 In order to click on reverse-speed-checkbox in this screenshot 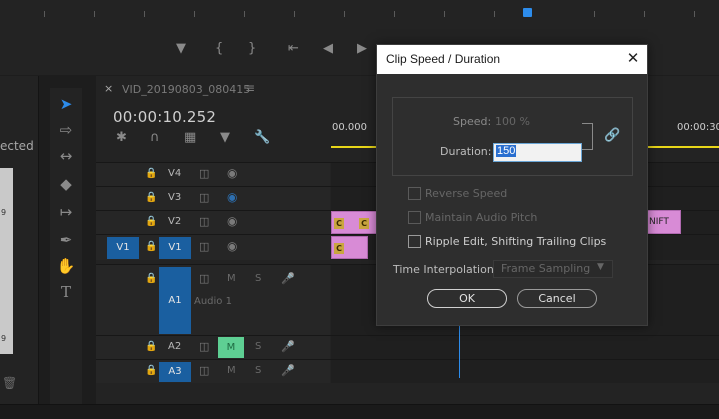, I will do `click(414, 193)`.